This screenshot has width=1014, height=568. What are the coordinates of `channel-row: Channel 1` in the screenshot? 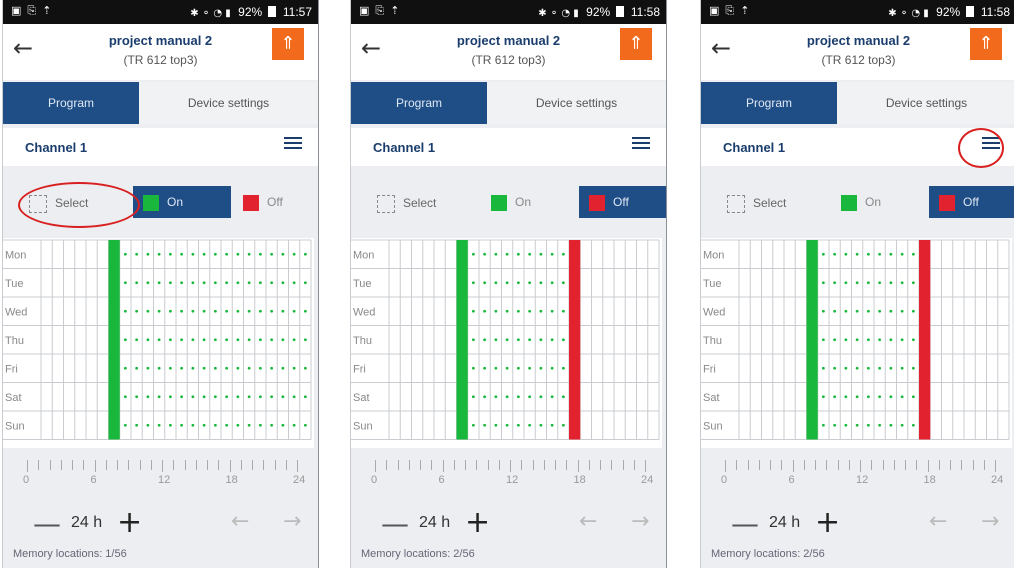 It's located at (508, 147).